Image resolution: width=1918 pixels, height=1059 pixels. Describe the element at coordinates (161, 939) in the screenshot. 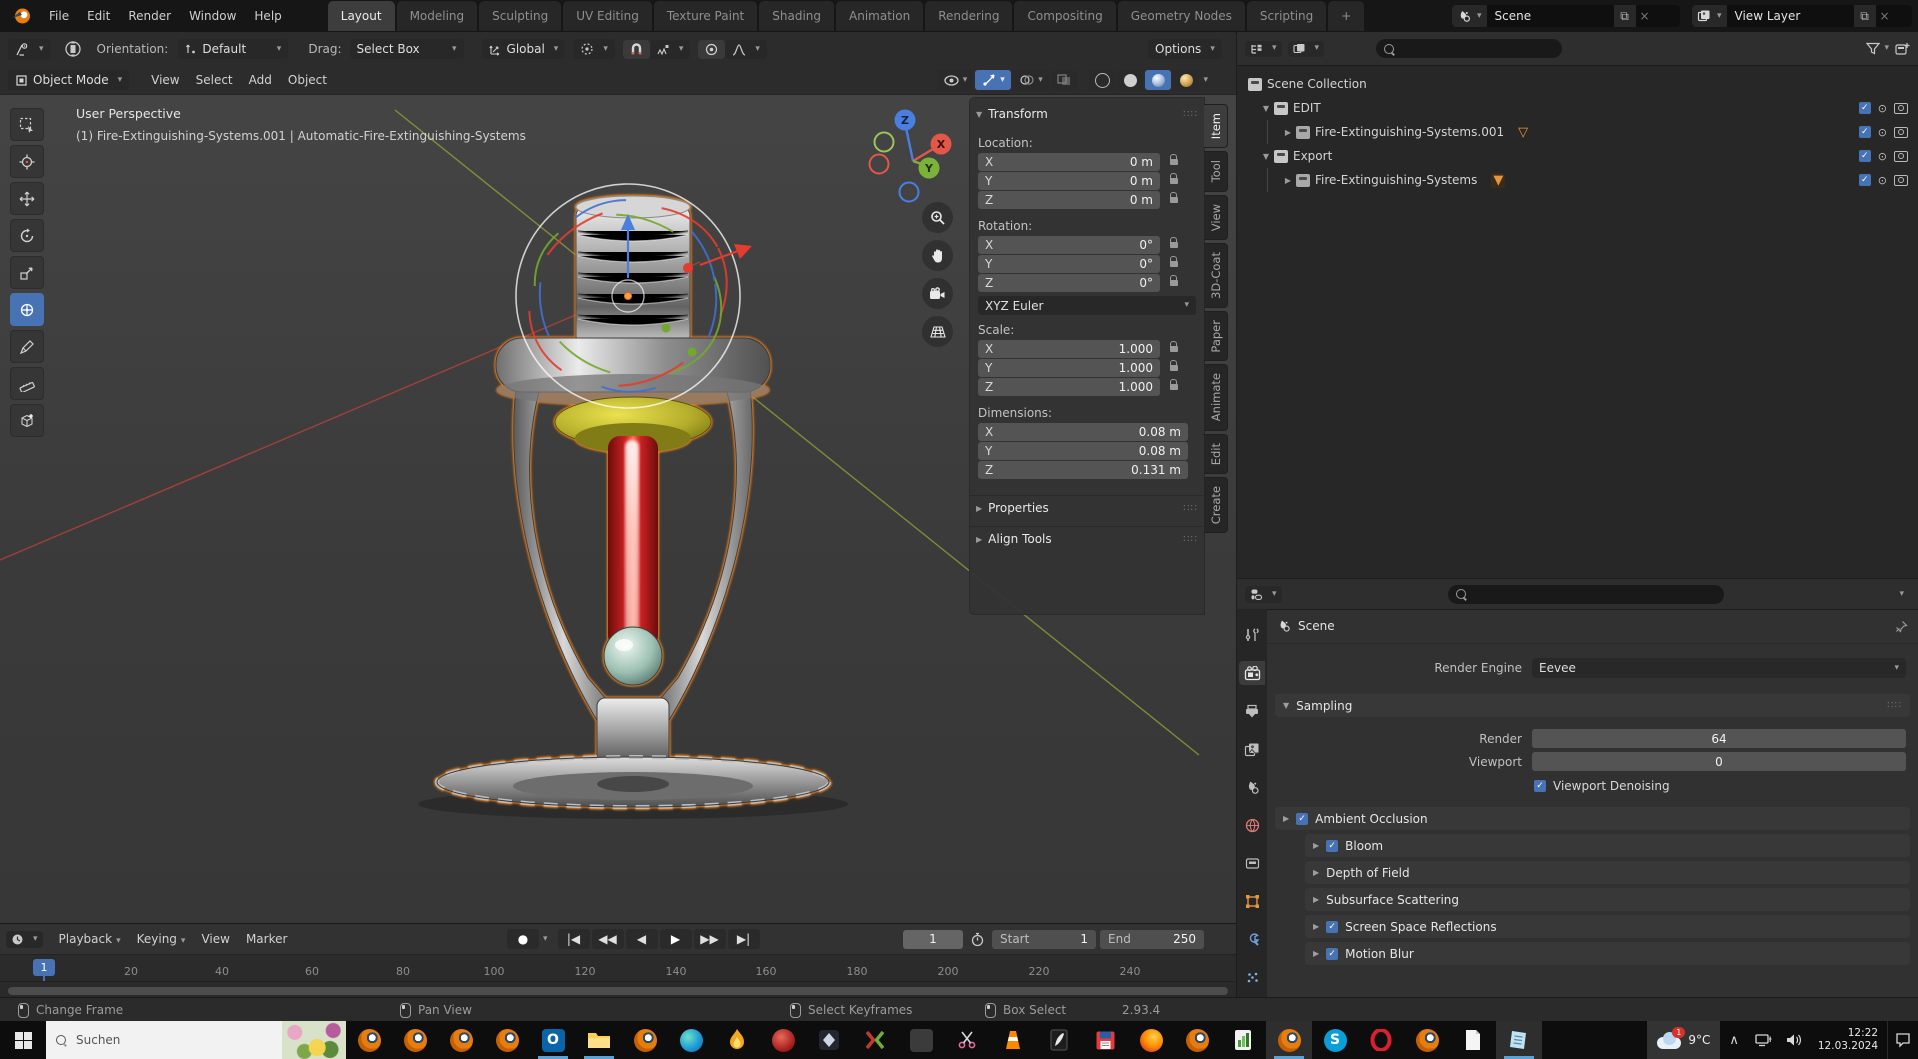

I see `timeline-menu-keying: Keying ▾` at that location.